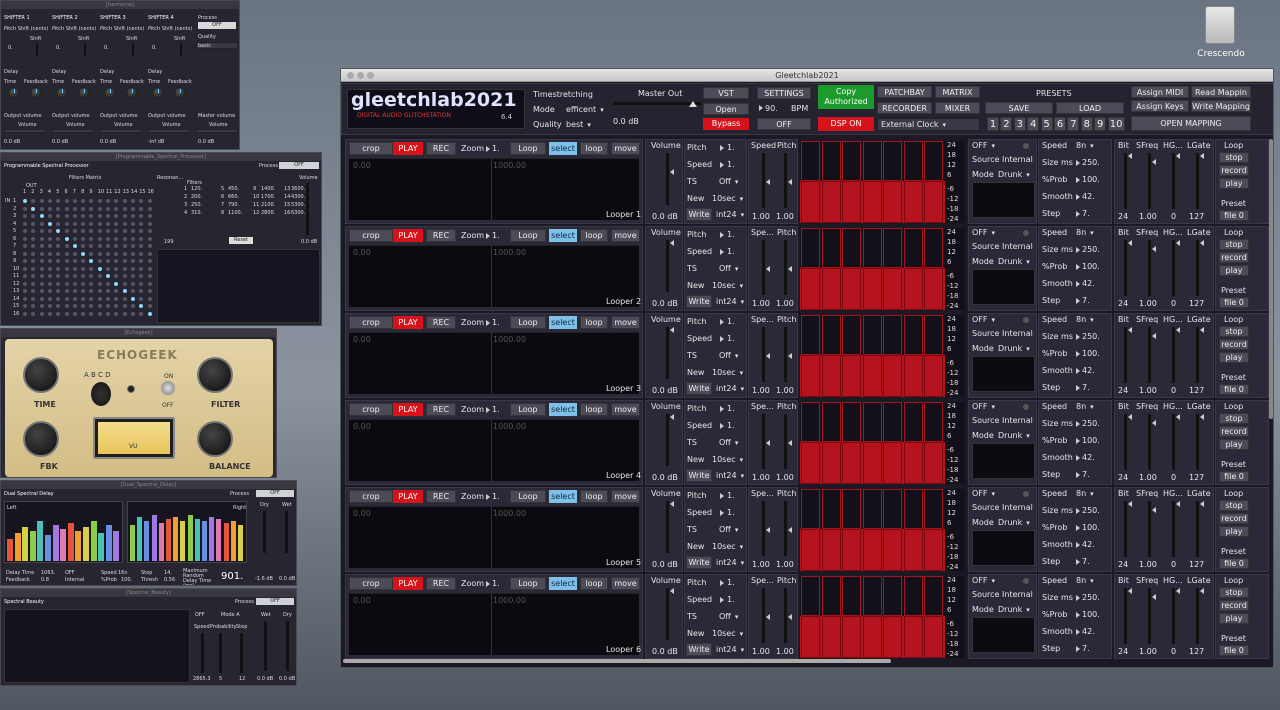  I want to click on bits-select: int24, so click(730, 301).